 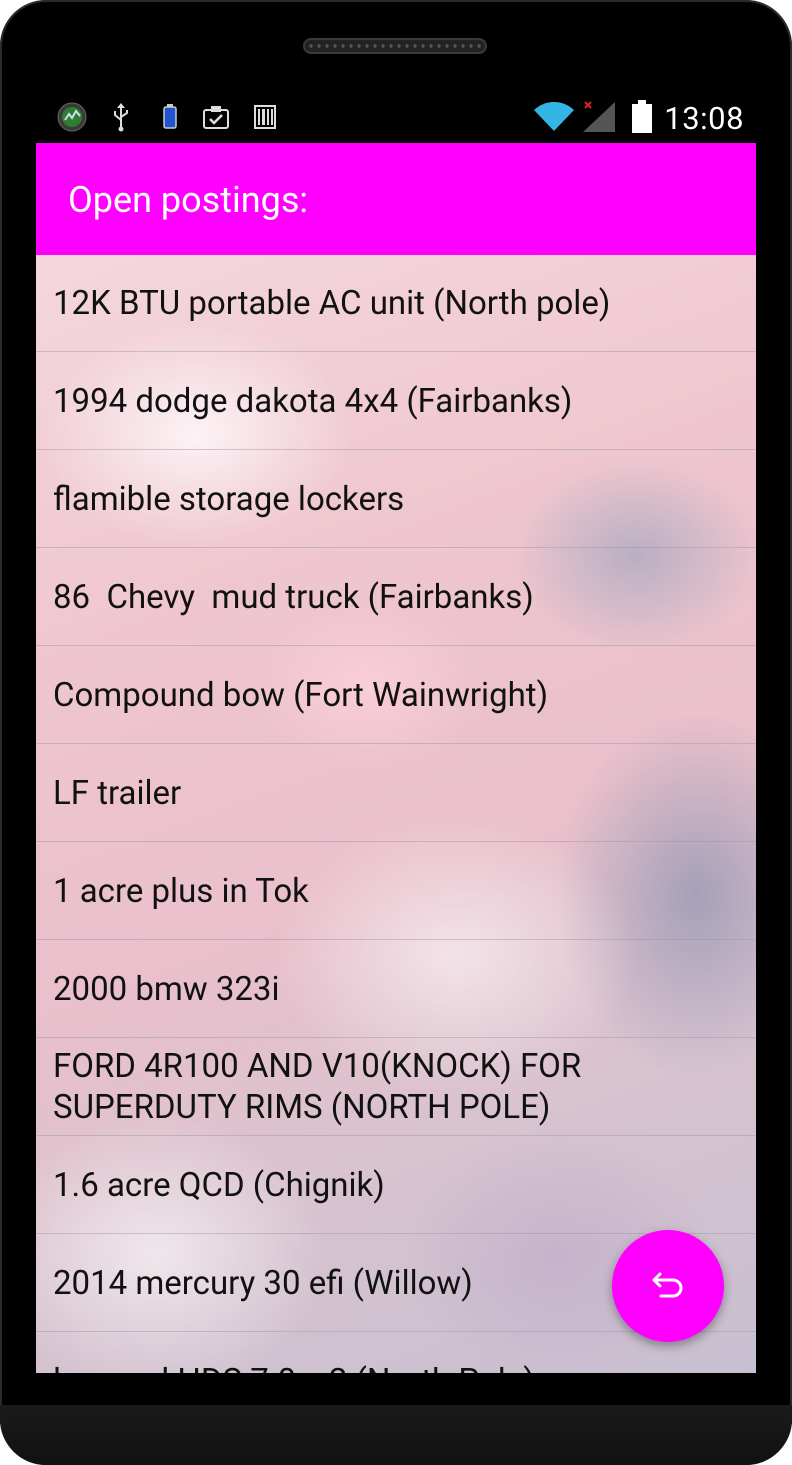 I want to click on list-item-label: 1.6 acre QCD (Chignik), so click(x=219, y=1185).